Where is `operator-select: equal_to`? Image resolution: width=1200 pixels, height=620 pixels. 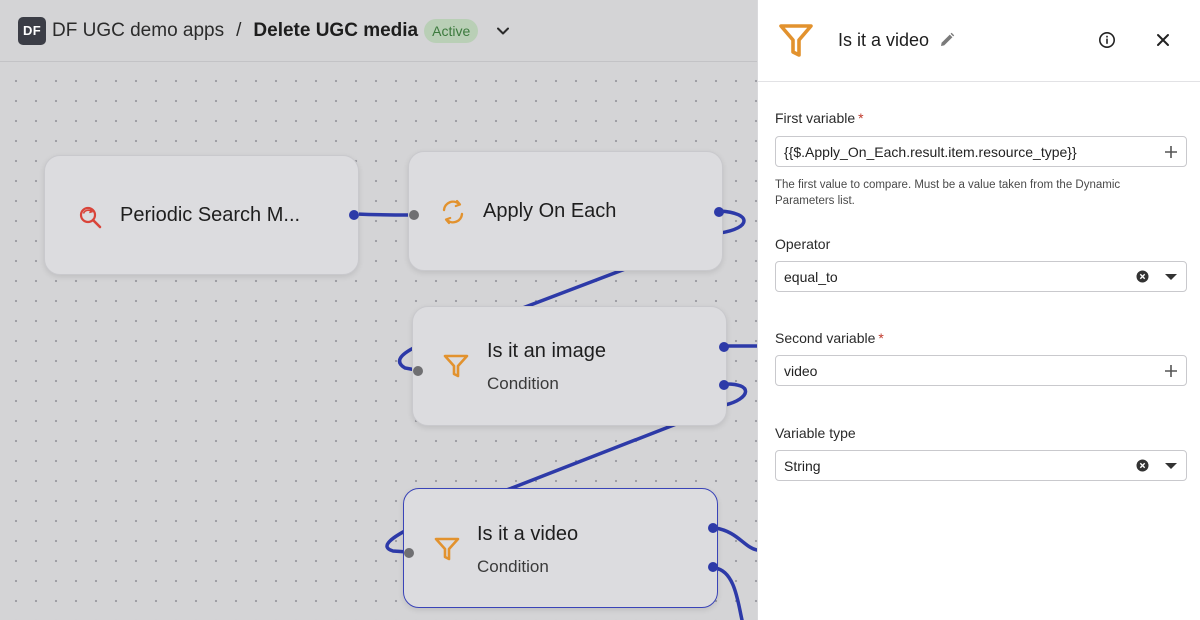
operator-select: equal_to is located at coordinates (981, 276).